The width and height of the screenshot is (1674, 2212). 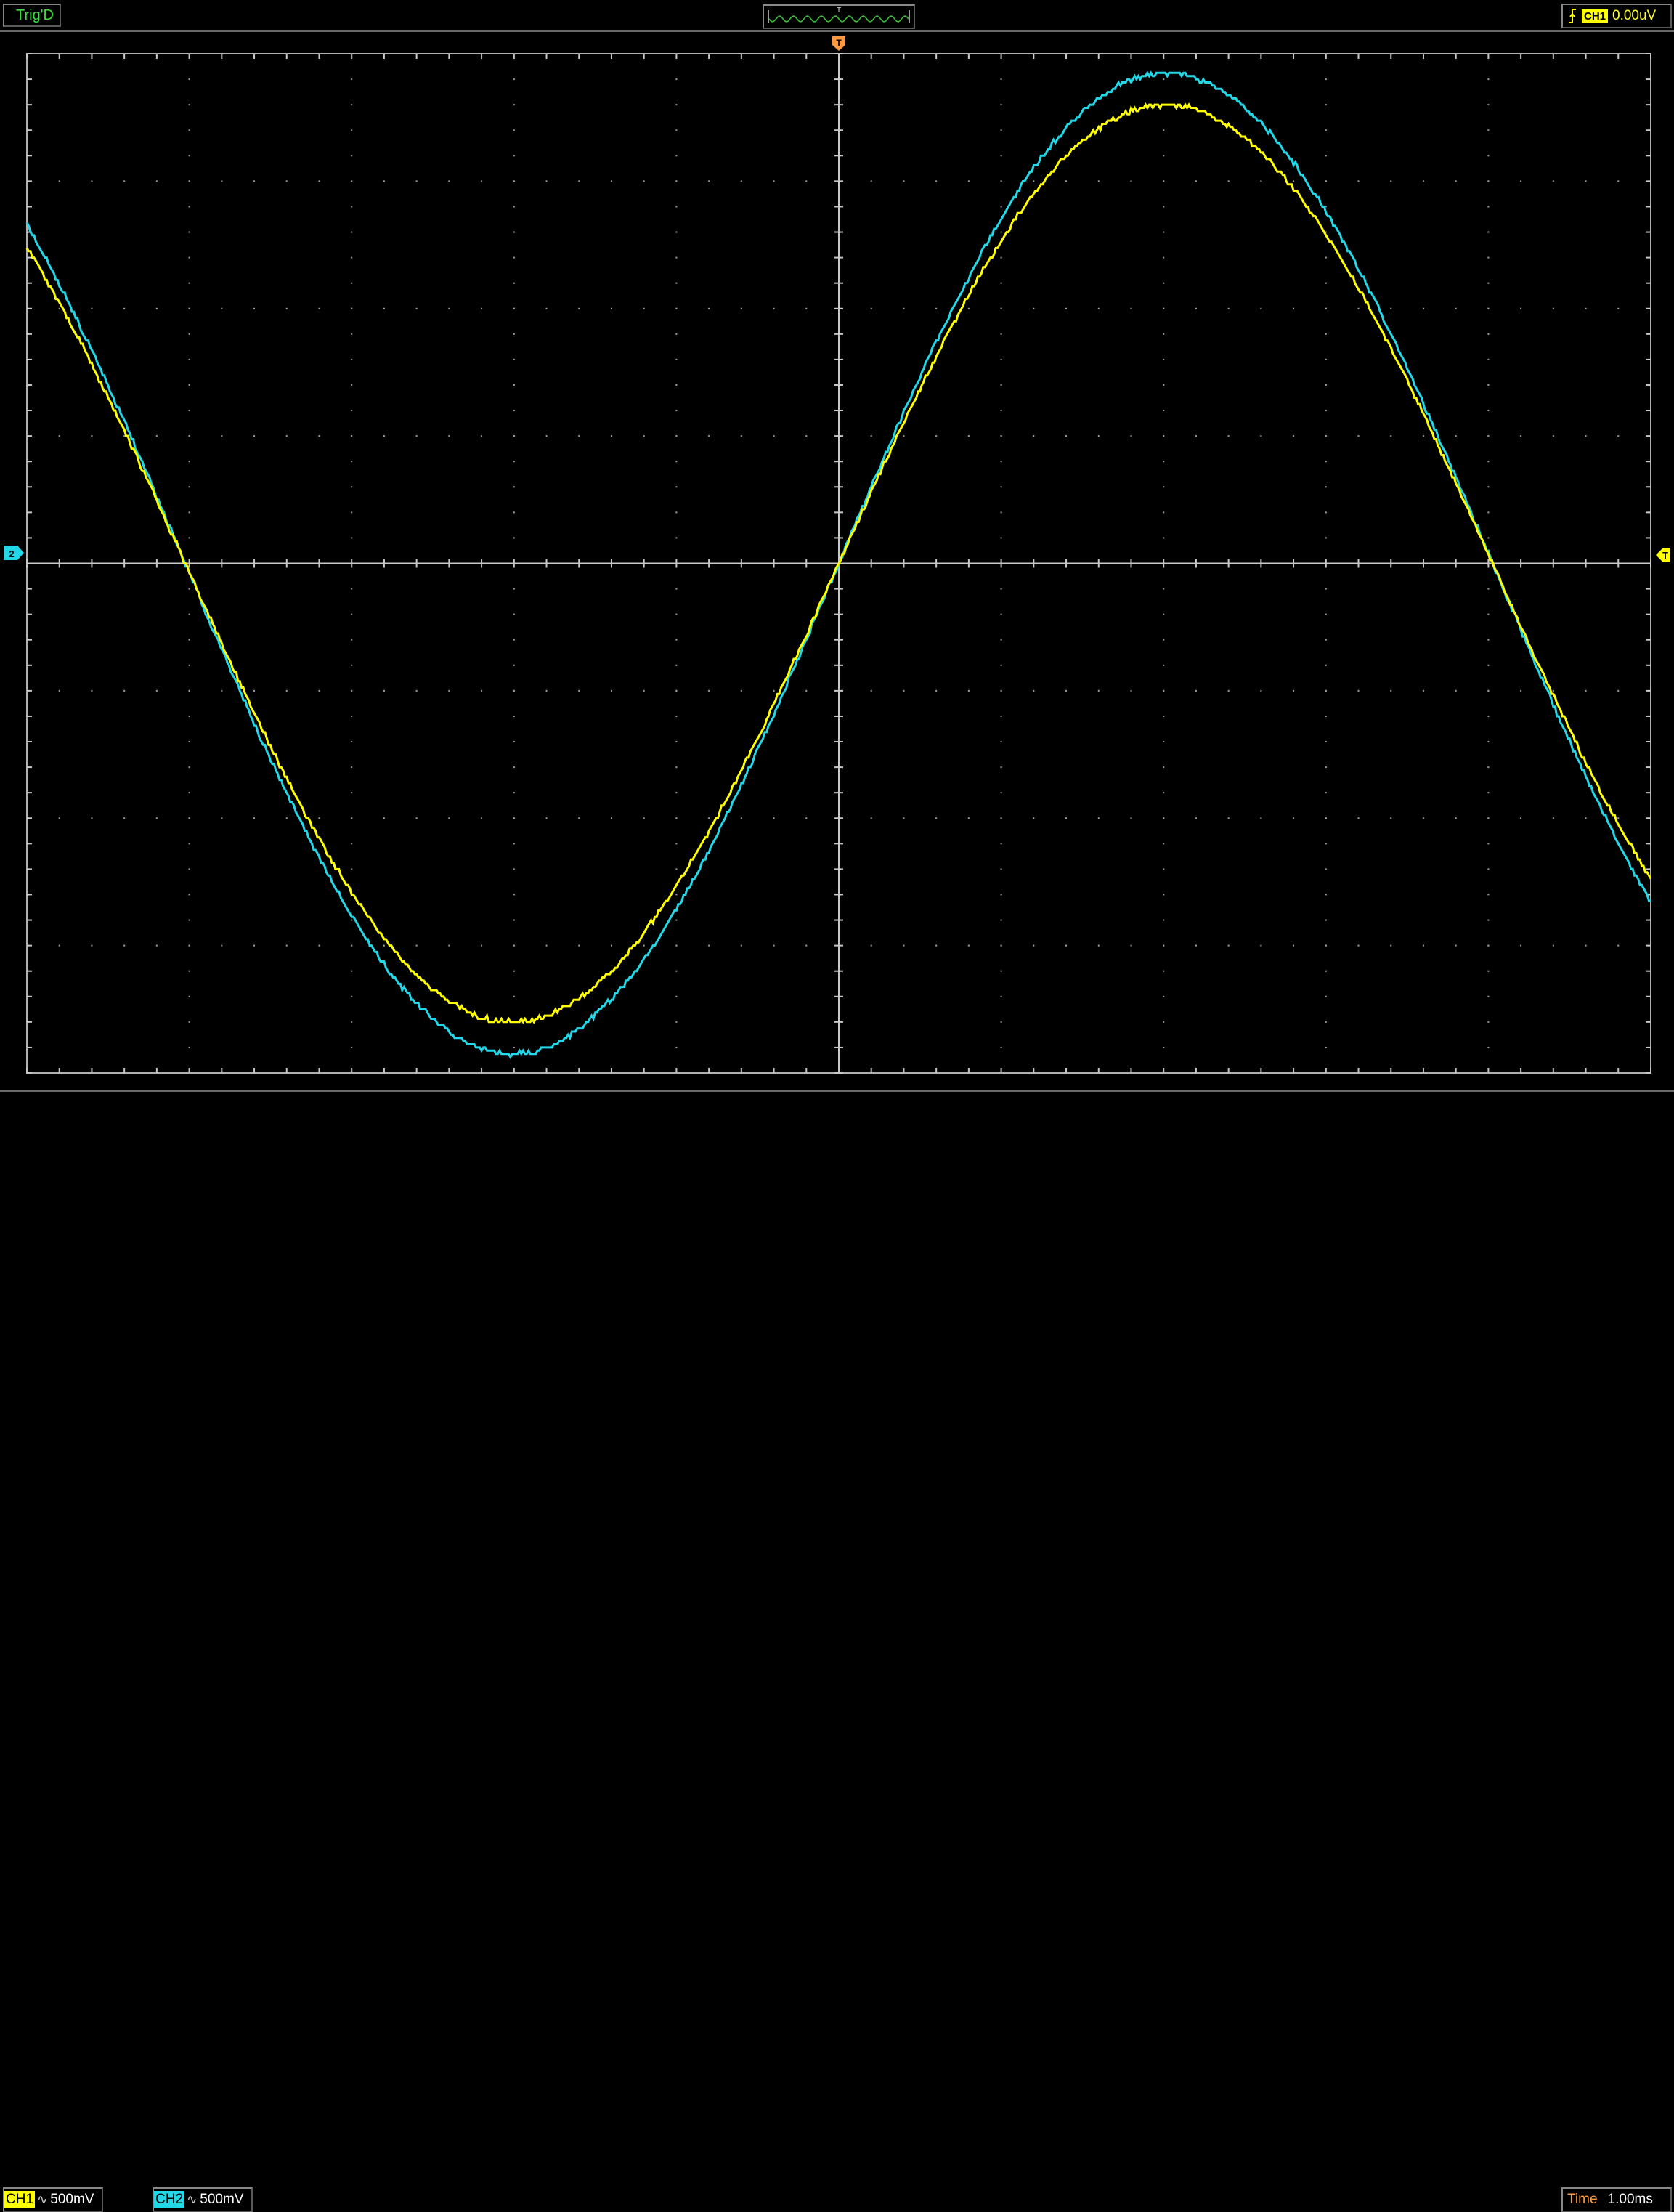 I want to click on timebase-field: Time 1.00ms, so click(x=1616, y=2200).